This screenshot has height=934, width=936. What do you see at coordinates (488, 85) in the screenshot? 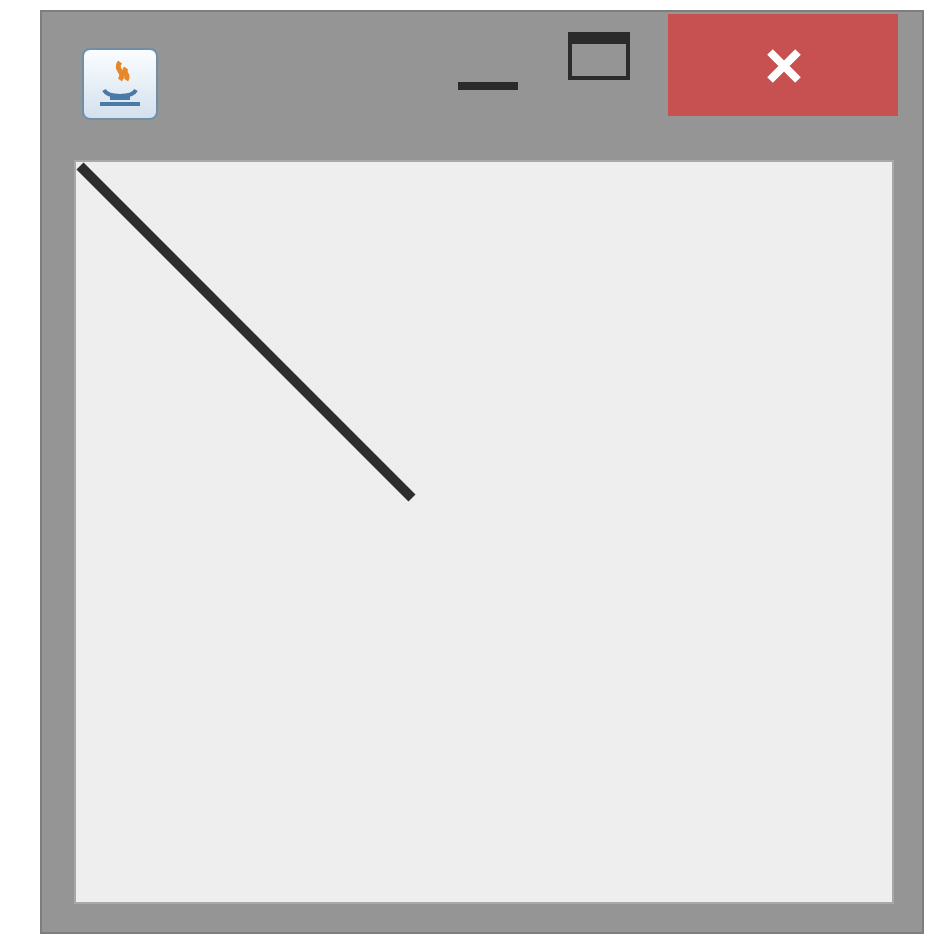
I see `minimize-icon` at bounding box center [488, 85].